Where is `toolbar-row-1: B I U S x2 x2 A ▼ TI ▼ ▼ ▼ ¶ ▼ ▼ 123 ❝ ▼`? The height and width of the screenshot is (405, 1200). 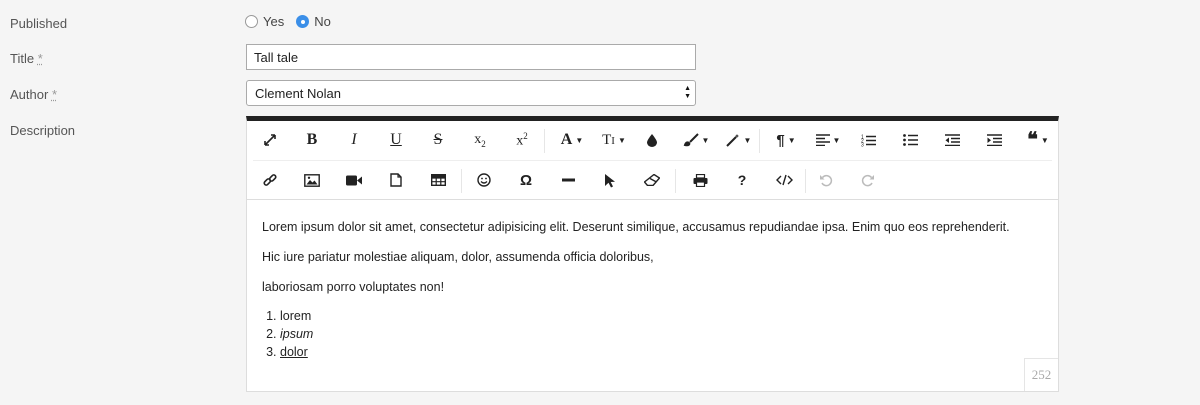 toolbar-row-1: B I U S x2 x2 A ▼ TI ▼ ▼ ▼ ¶ ▼ ▼ 123 ❝ ▼ is located at coordinates (652, 140).